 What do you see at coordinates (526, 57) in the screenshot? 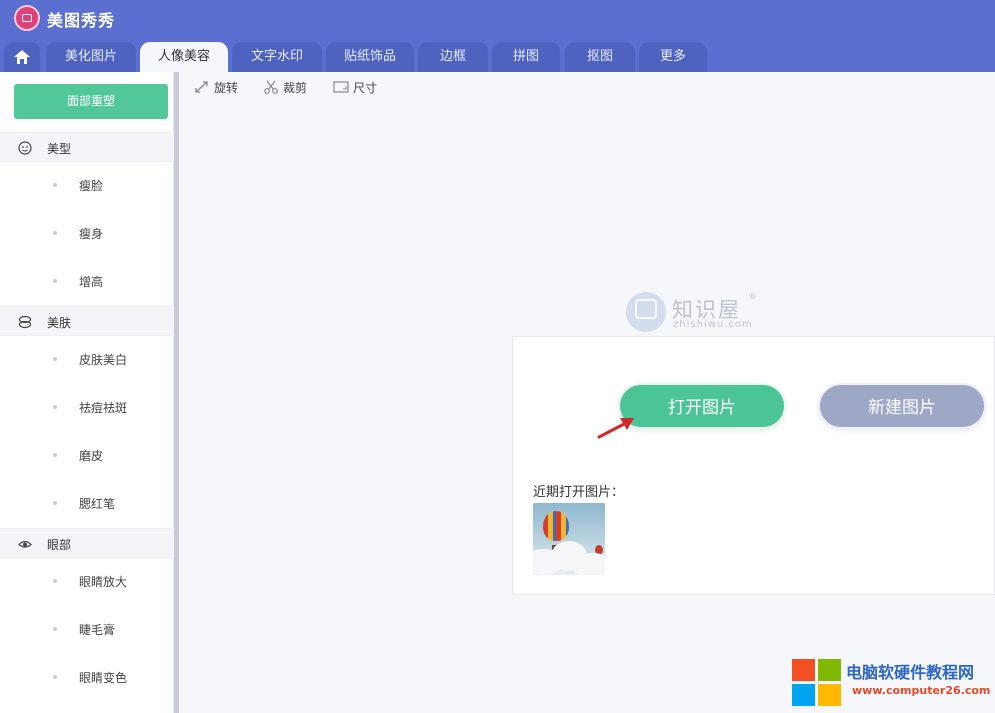
I see `tab-collage: 拼图` at bounding box center [526, 57].